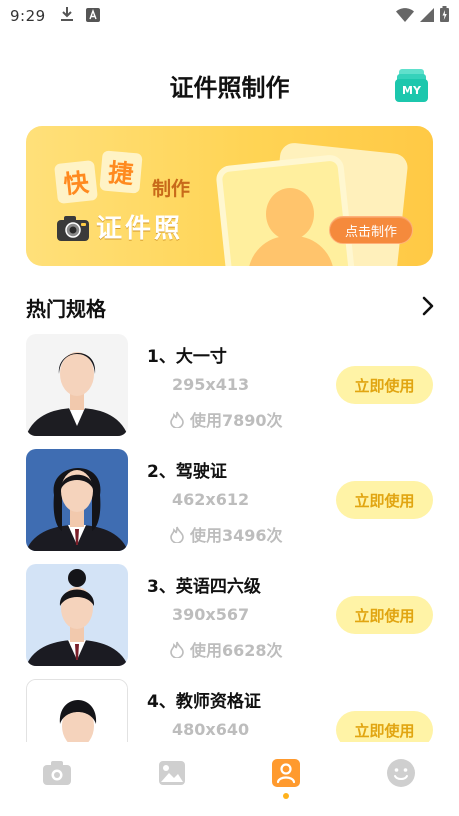 The image size is (459, 816). I want to click on banner-silhouette-head, so click(290, 214).